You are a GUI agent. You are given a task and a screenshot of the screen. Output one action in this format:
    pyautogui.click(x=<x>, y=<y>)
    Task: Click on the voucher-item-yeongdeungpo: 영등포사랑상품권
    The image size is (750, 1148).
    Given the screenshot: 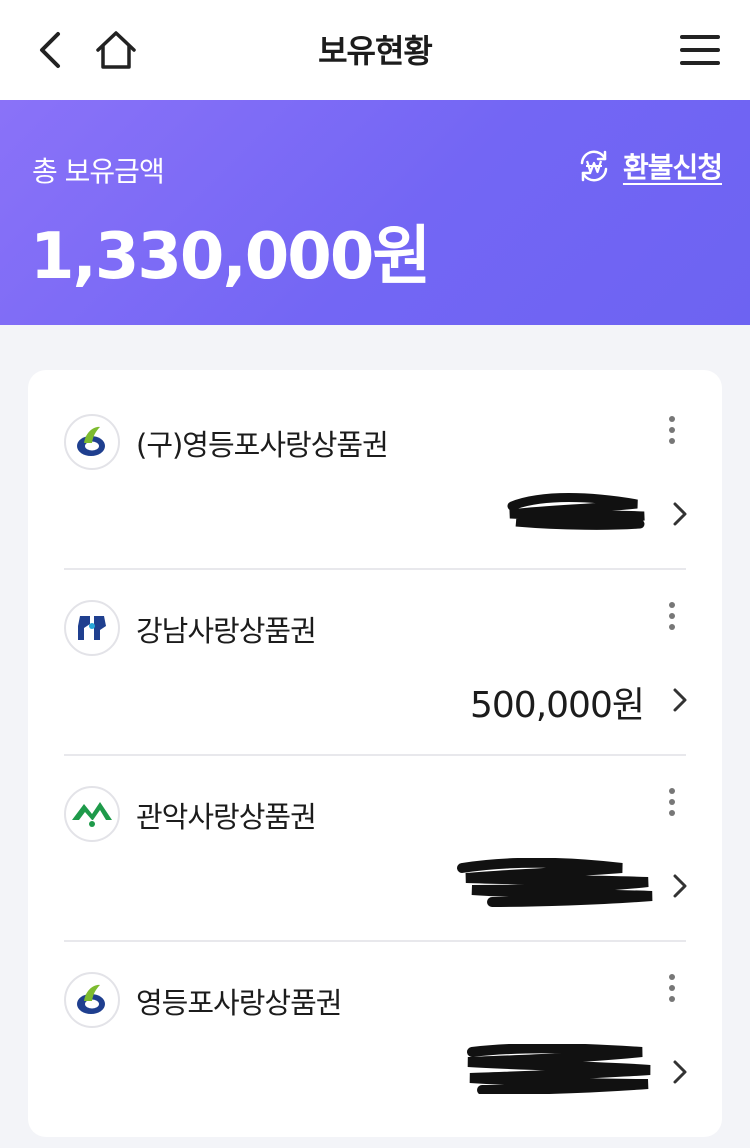 What is the action you would take?
    pyautogui.click(x=375, y=1021)
    